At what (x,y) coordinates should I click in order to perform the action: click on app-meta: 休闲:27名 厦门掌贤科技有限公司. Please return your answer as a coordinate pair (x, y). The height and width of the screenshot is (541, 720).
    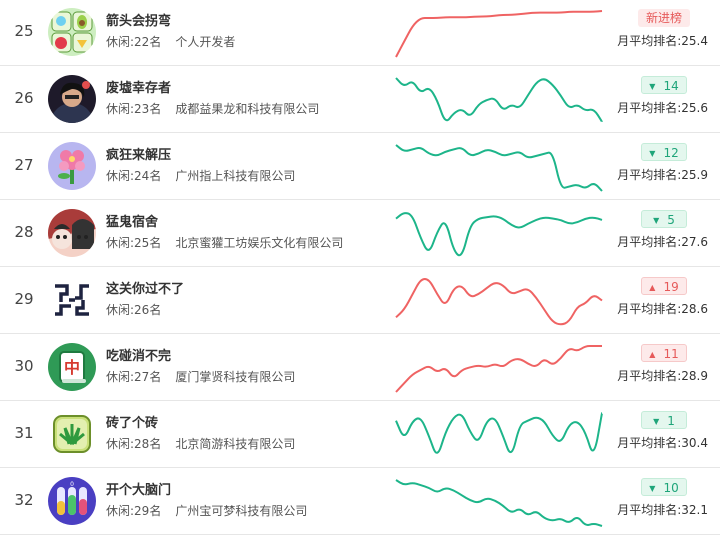
    Looking at the image, I should click on (200, 376).